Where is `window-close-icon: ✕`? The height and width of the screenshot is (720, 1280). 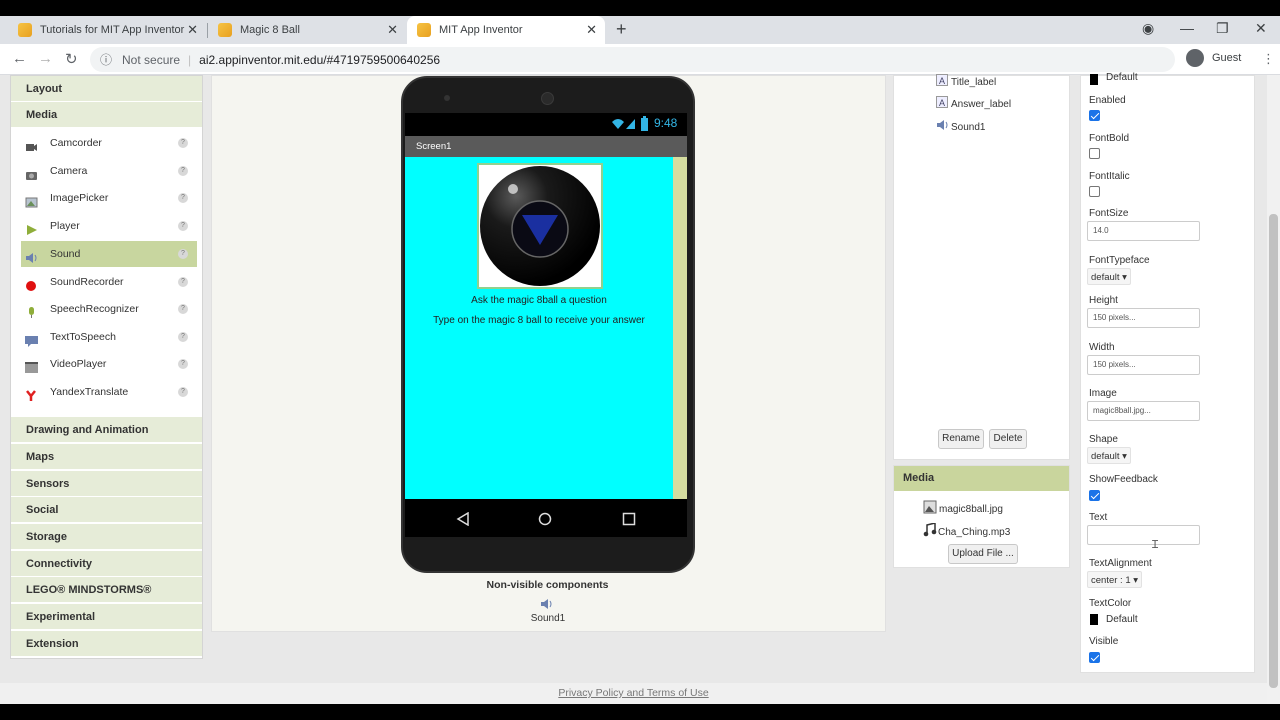 window-close-icon: ✕ is located at coordinates (1261, 28).